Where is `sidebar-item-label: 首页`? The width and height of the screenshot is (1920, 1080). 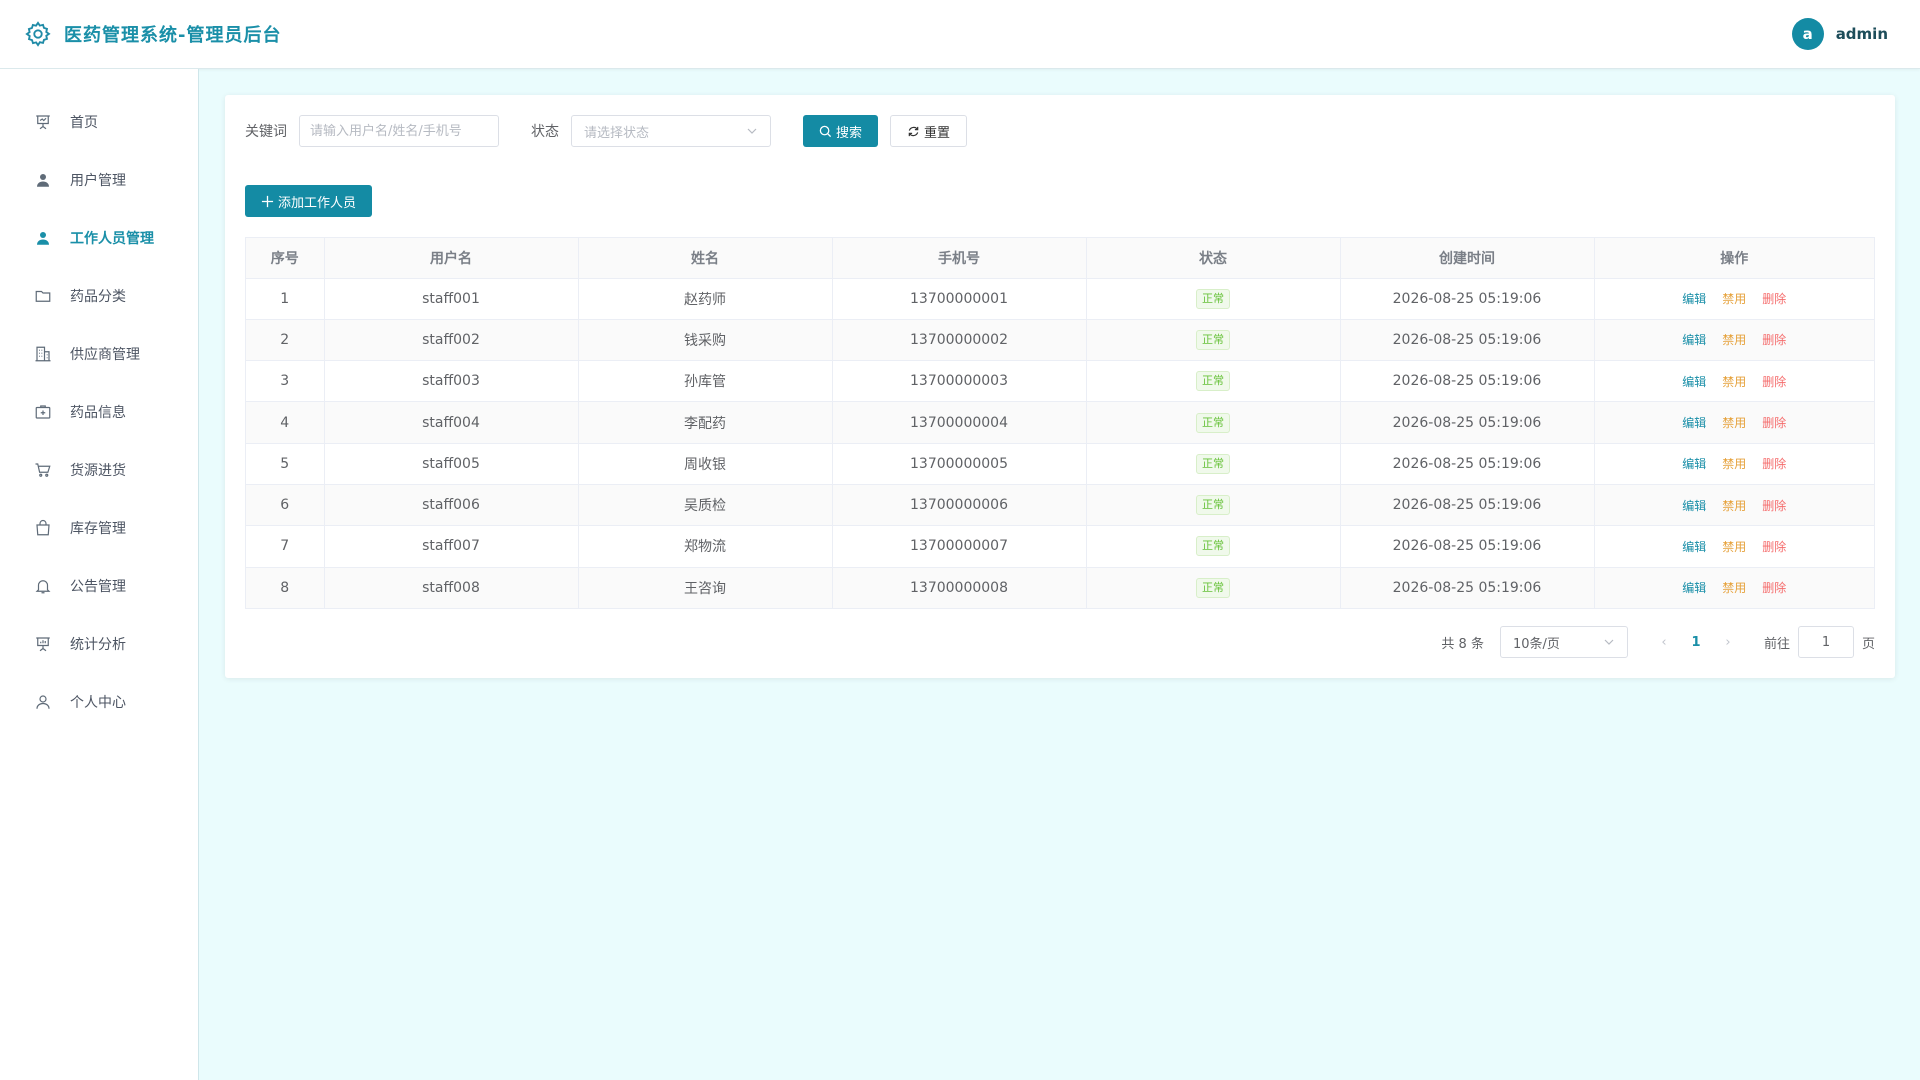 sidebar-item-label: 首页 is located at coordinates (84, 123).